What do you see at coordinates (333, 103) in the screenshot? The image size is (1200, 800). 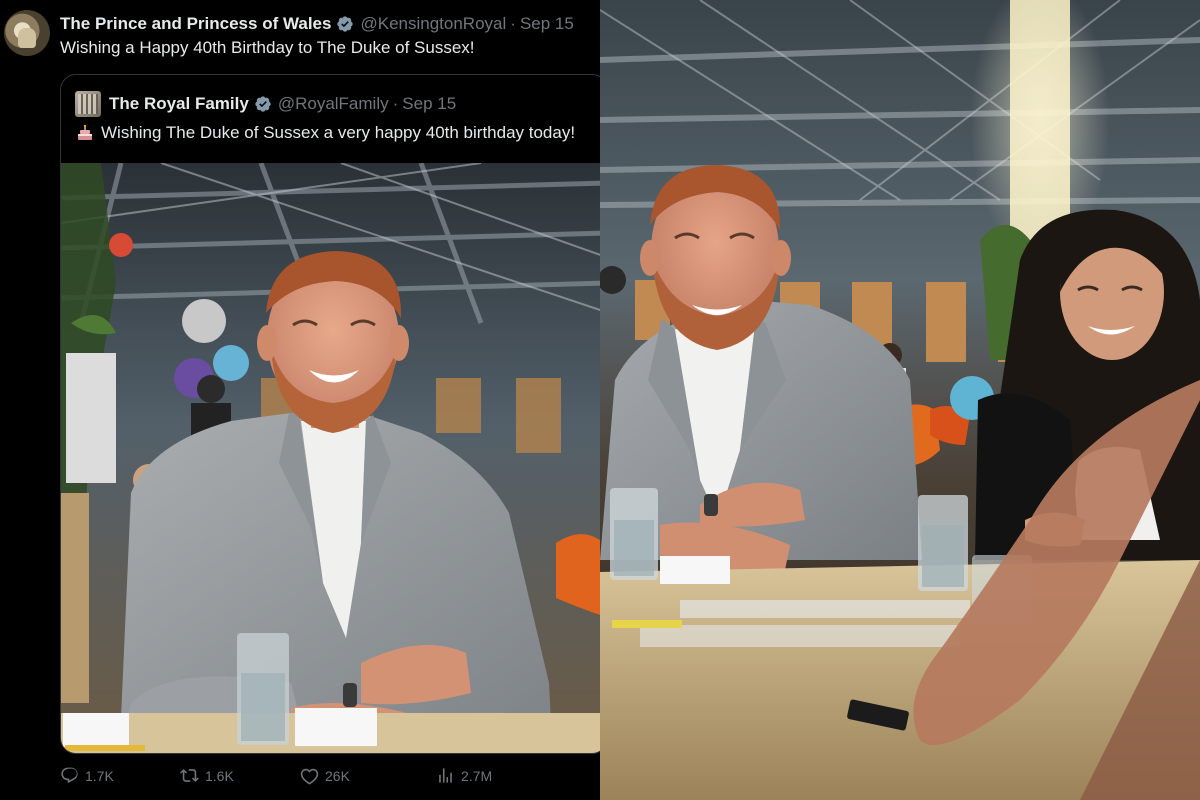 I see `quoted-author-handle: @RoyalFamily` at bounding box center [333, 103].